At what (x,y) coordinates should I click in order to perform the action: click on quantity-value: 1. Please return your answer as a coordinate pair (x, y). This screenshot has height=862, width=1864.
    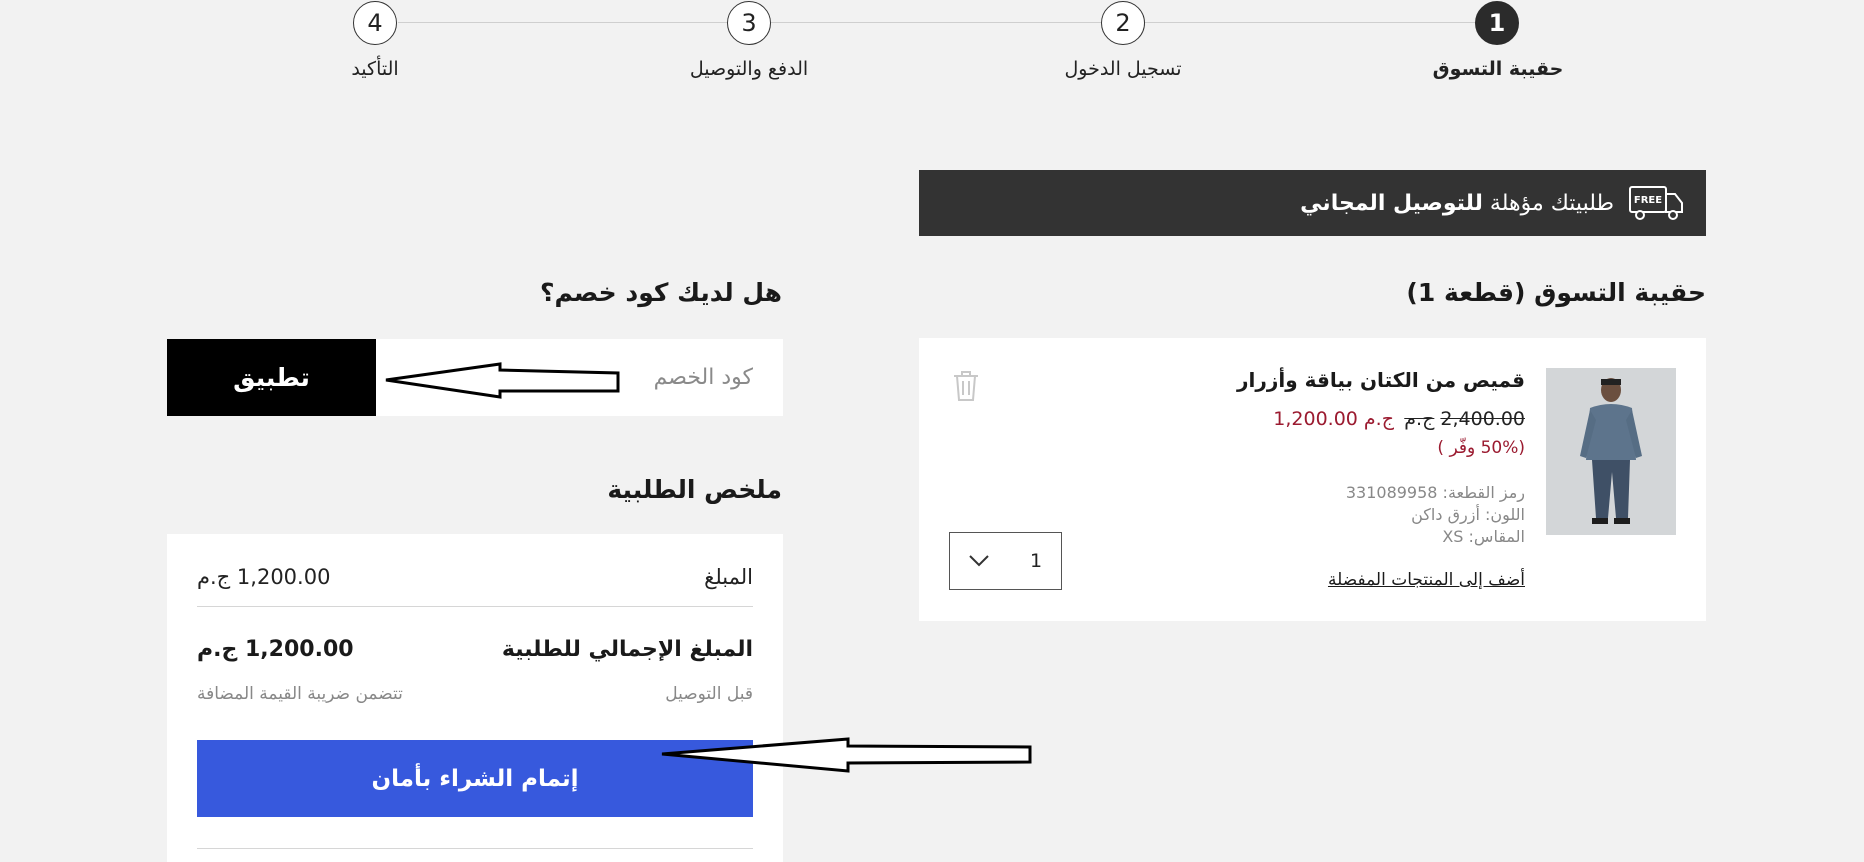
    Looking at the image, I should click on (1036, 561).